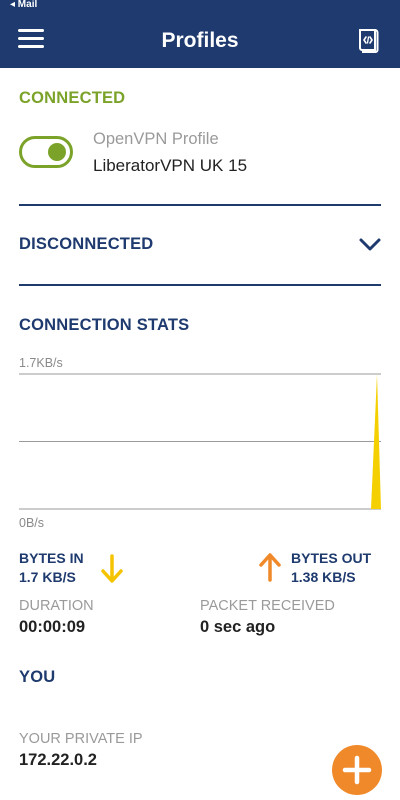 The height and width of the screenshot is (800, 400). What do you see at coordinates (112, 569) in the screenshot?
I see `arrow-down-icon` at bounding box center [112, 569].